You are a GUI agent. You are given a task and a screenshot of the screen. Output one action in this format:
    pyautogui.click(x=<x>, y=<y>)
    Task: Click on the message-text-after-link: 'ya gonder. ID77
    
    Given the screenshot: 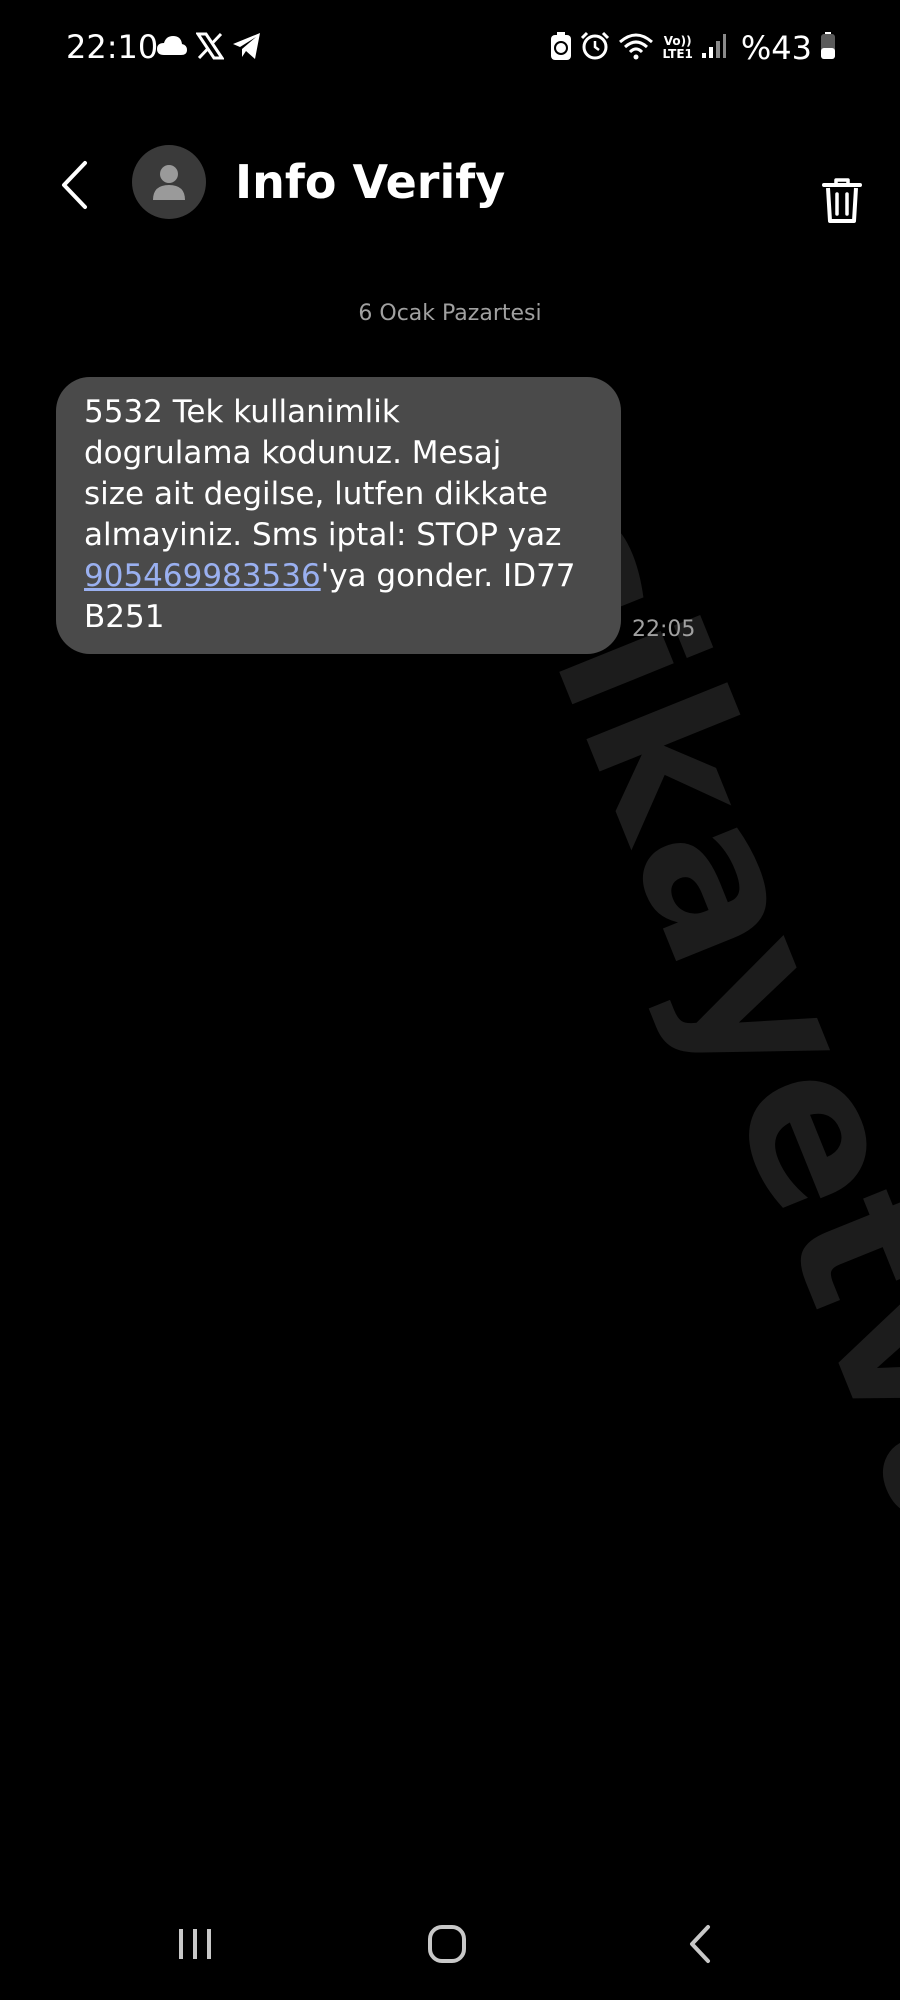 What is the action you would take?
    pyautogui.click(x=448, y=576)
    